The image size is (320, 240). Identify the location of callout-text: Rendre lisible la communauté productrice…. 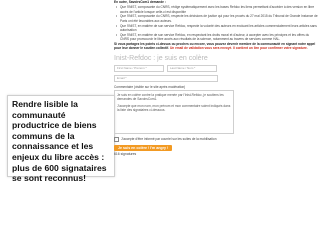
(59, 141).